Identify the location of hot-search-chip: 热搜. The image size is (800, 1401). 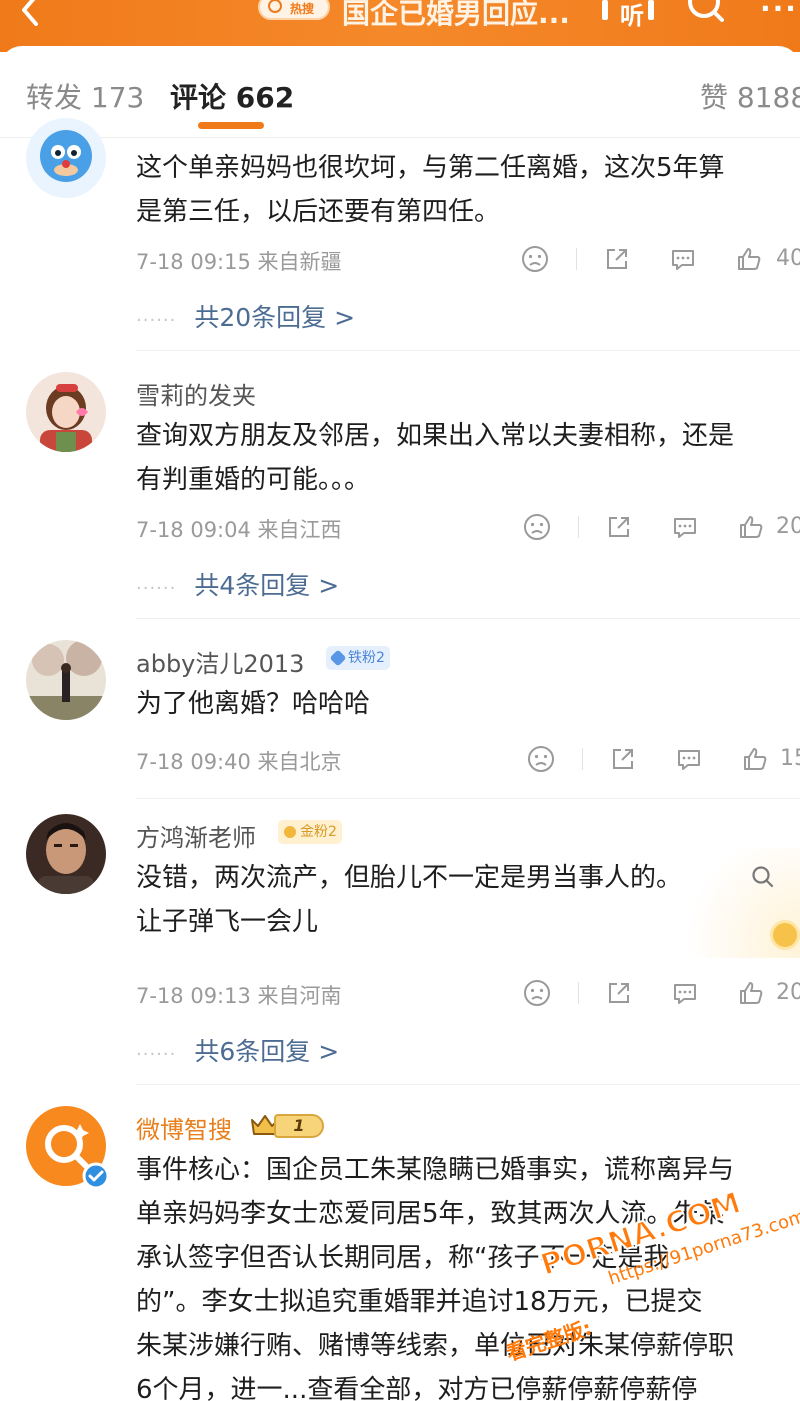
(294, 10).